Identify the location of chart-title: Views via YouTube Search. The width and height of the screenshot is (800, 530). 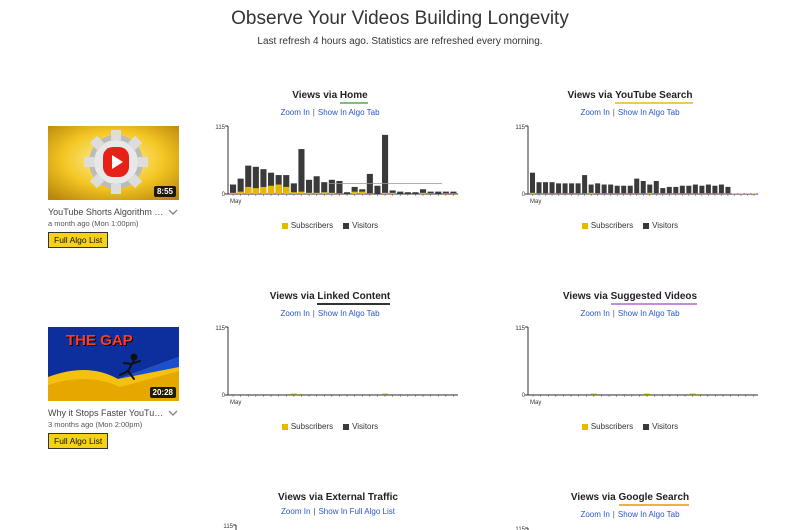
(630, 97).